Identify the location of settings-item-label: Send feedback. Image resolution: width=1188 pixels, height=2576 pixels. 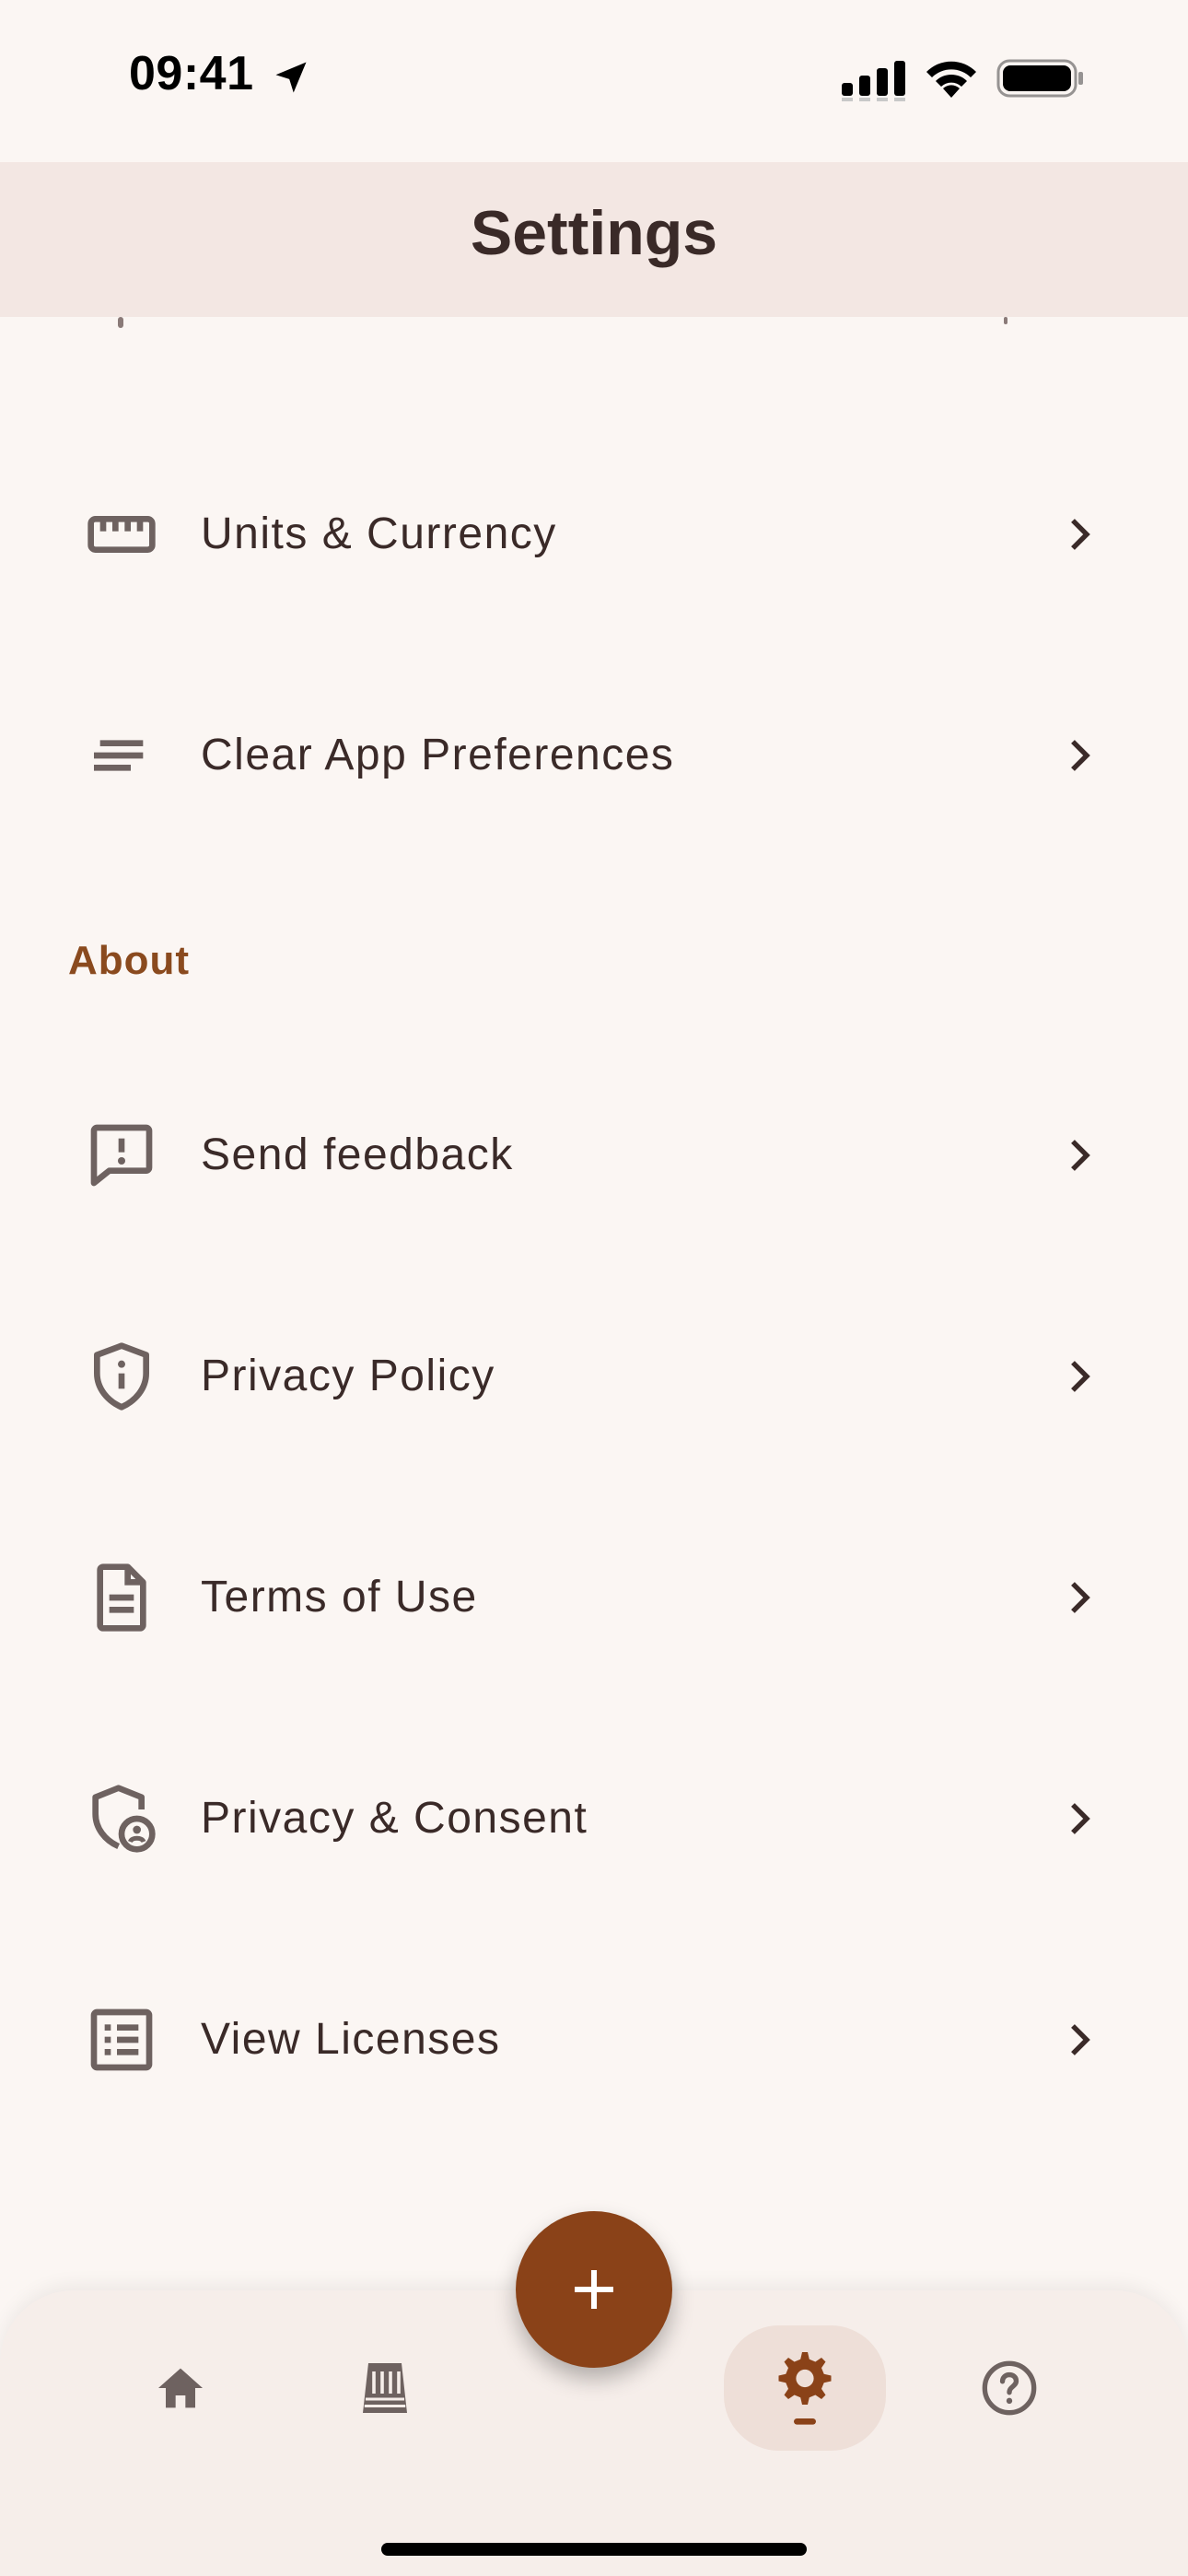
(357, 1154).